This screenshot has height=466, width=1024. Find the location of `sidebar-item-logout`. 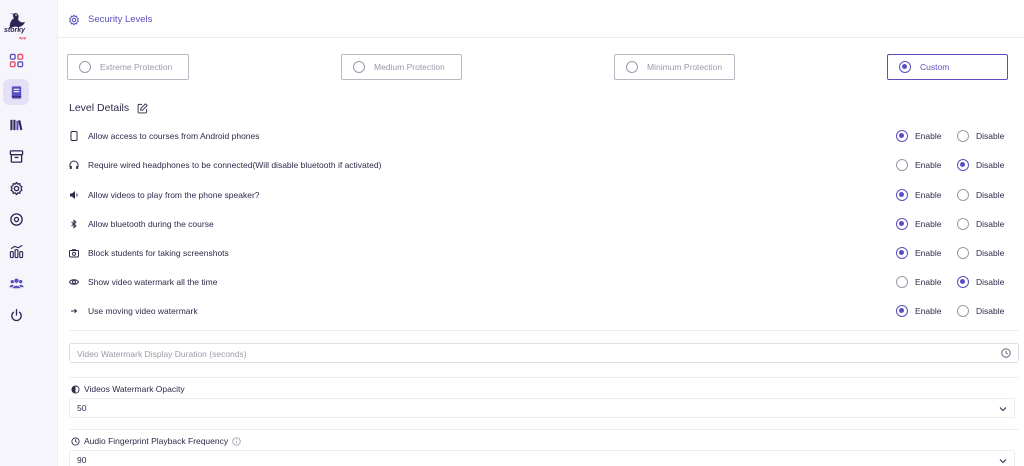

sidebar-item-logout is located at coordinates (16, 315).